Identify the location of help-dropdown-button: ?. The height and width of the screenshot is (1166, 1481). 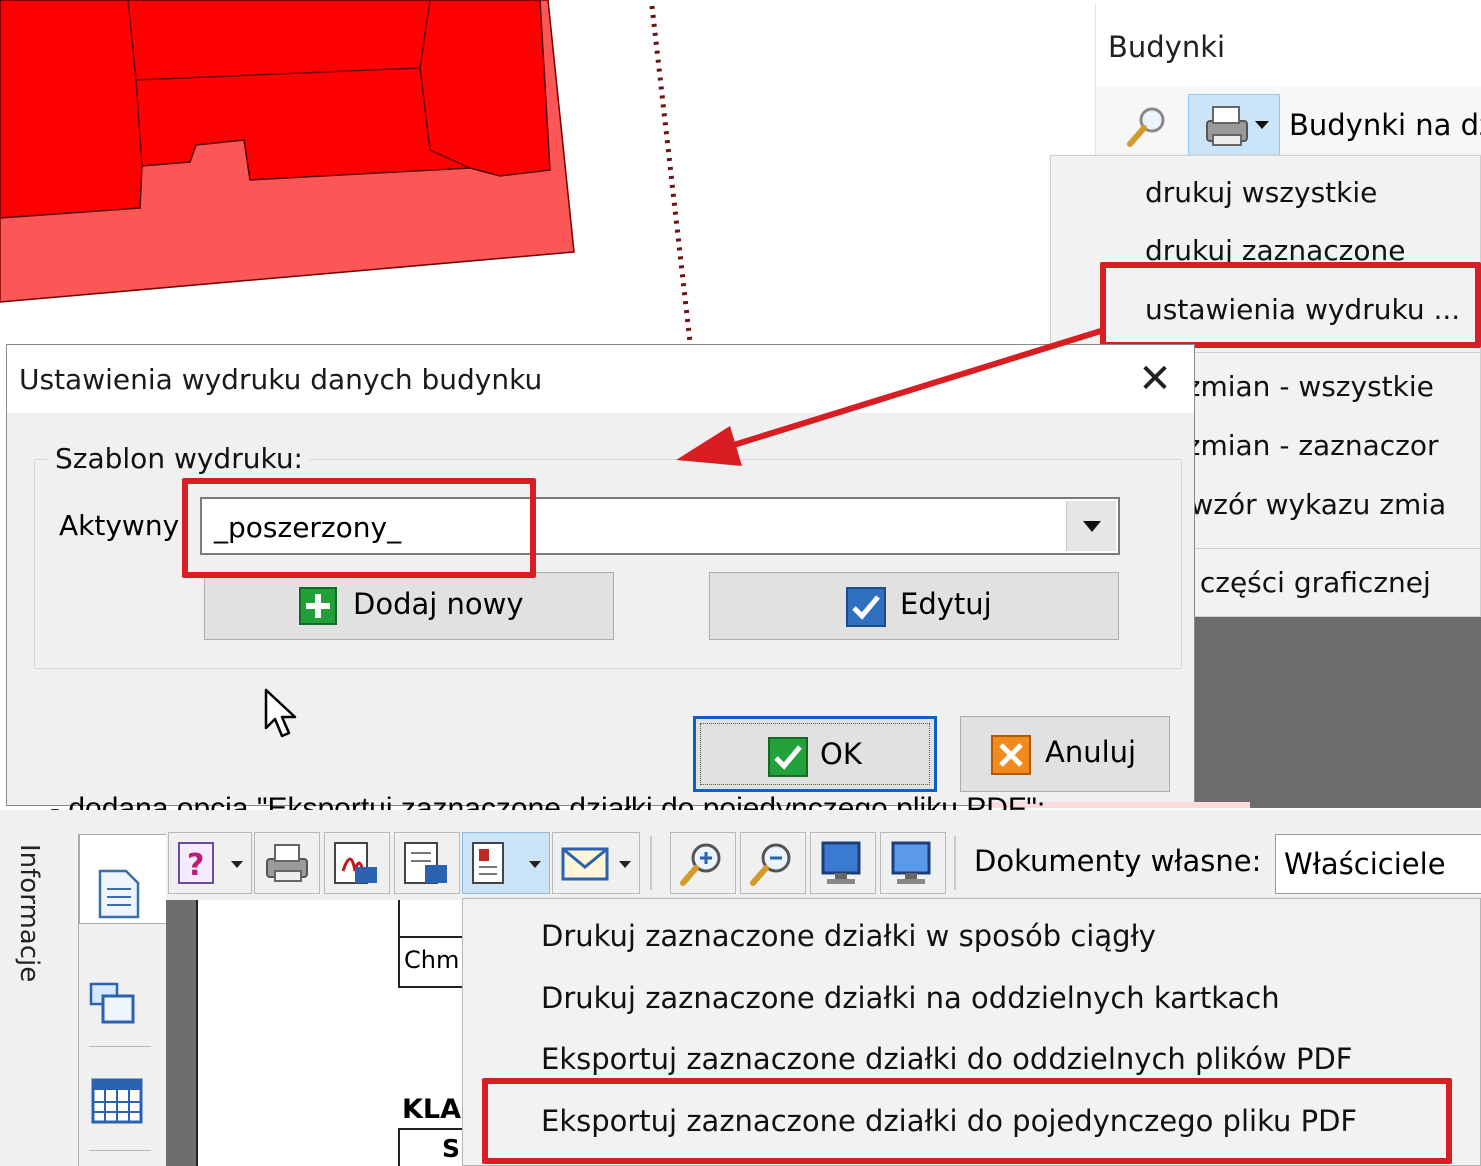
(210, 863).